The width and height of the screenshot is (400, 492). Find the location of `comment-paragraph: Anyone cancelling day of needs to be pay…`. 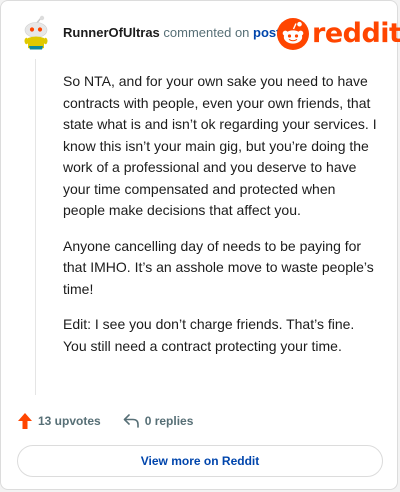

comment-paragraph: Anyone cancelling day of needs to be pay… is located at coordinates (218, 267).